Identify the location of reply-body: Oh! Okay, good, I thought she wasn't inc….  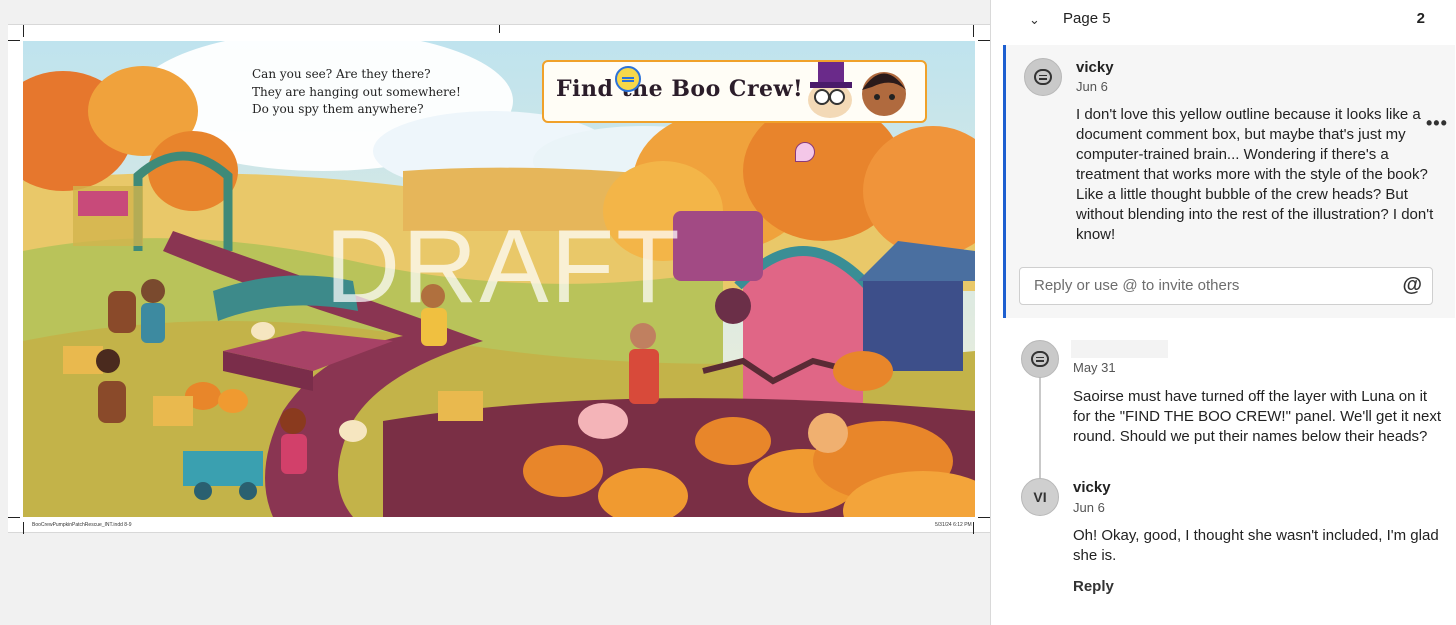
(1256, 545).